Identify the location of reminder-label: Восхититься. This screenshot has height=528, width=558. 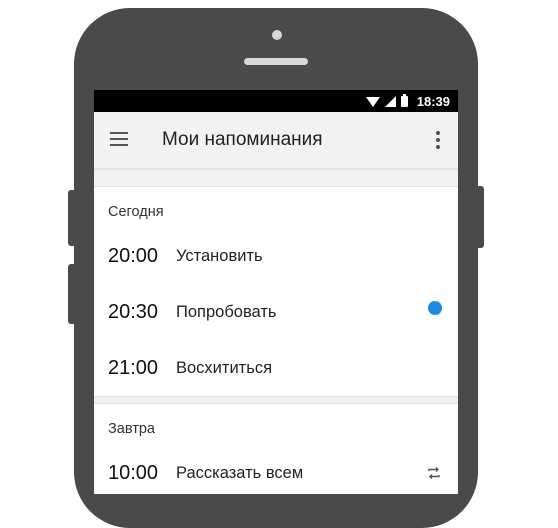
(224, 367).